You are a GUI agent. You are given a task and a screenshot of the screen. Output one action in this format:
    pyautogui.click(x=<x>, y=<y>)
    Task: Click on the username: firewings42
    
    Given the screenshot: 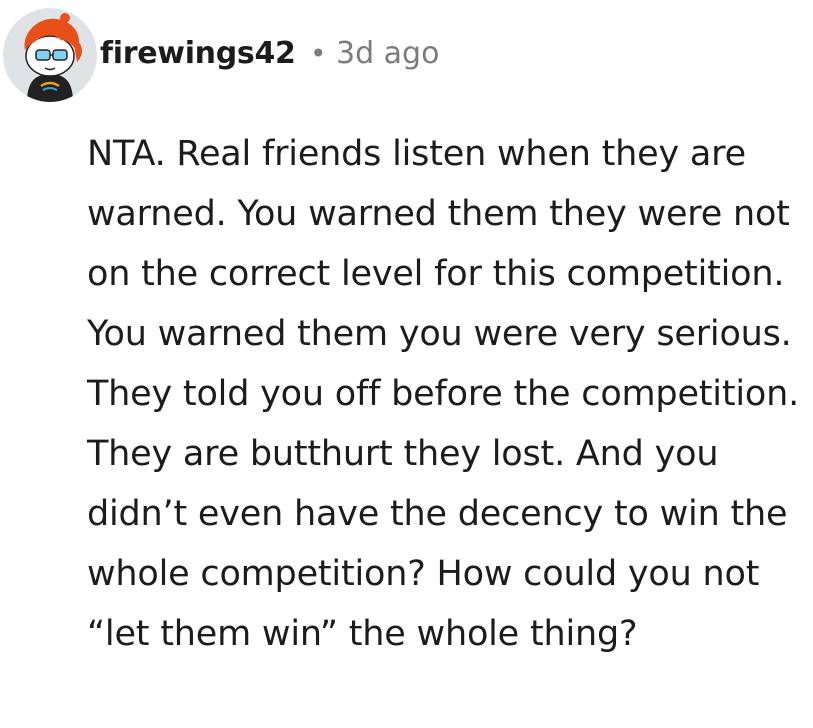 What is the action you would take?
    pyautogui.click(x=198, y=54)
    